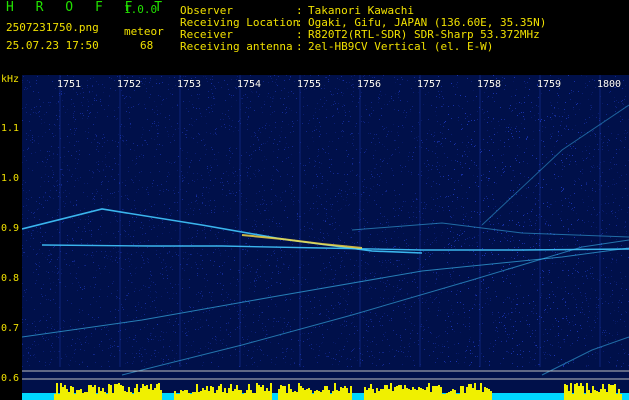  I want to click on info-sep: :, so click(299, 46).